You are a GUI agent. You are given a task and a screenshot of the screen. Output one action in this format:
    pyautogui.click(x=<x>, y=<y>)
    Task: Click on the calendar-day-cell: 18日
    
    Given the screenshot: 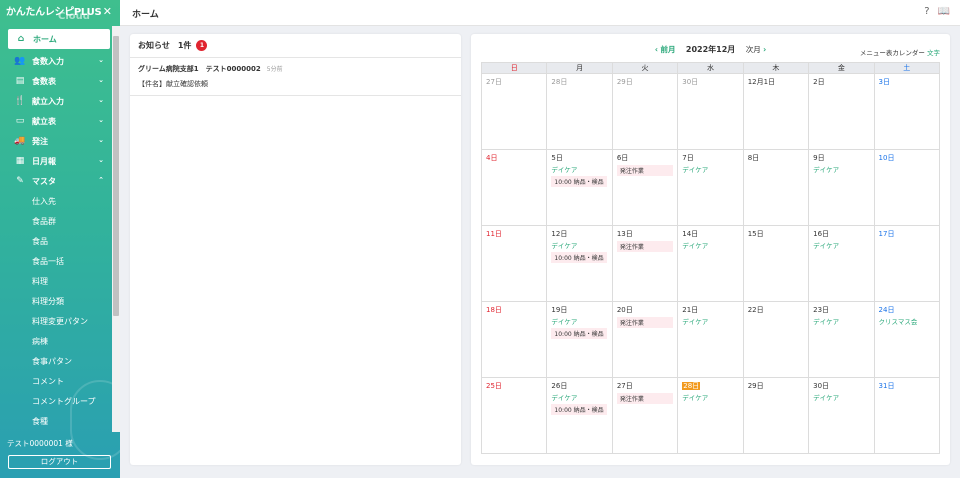 What is the action you would take?
    pyautogui.click(x=514, y=339)
    